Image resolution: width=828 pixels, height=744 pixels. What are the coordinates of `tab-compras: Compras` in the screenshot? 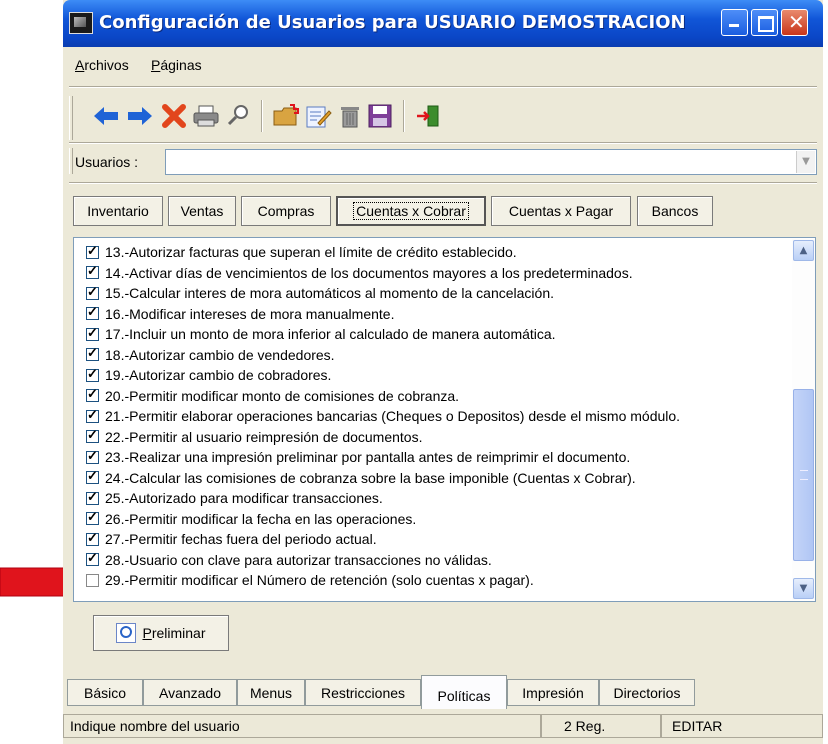 It's located at (286, 211).